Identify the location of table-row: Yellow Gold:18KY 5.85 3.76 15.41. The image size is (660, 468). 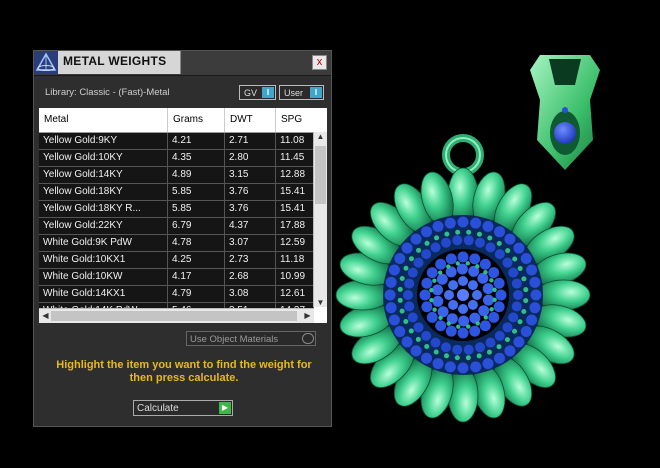
(176, 192).